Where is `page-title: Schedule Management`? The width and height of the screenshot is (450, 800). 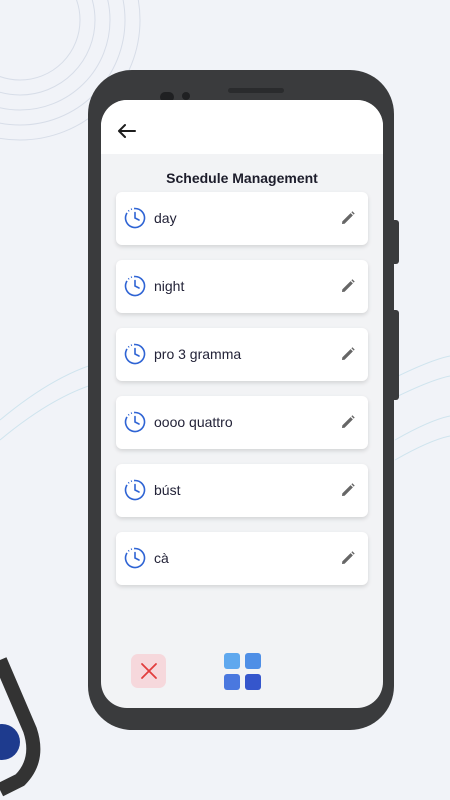
page-title: Schedule Management is located at coordinates (242, 178).